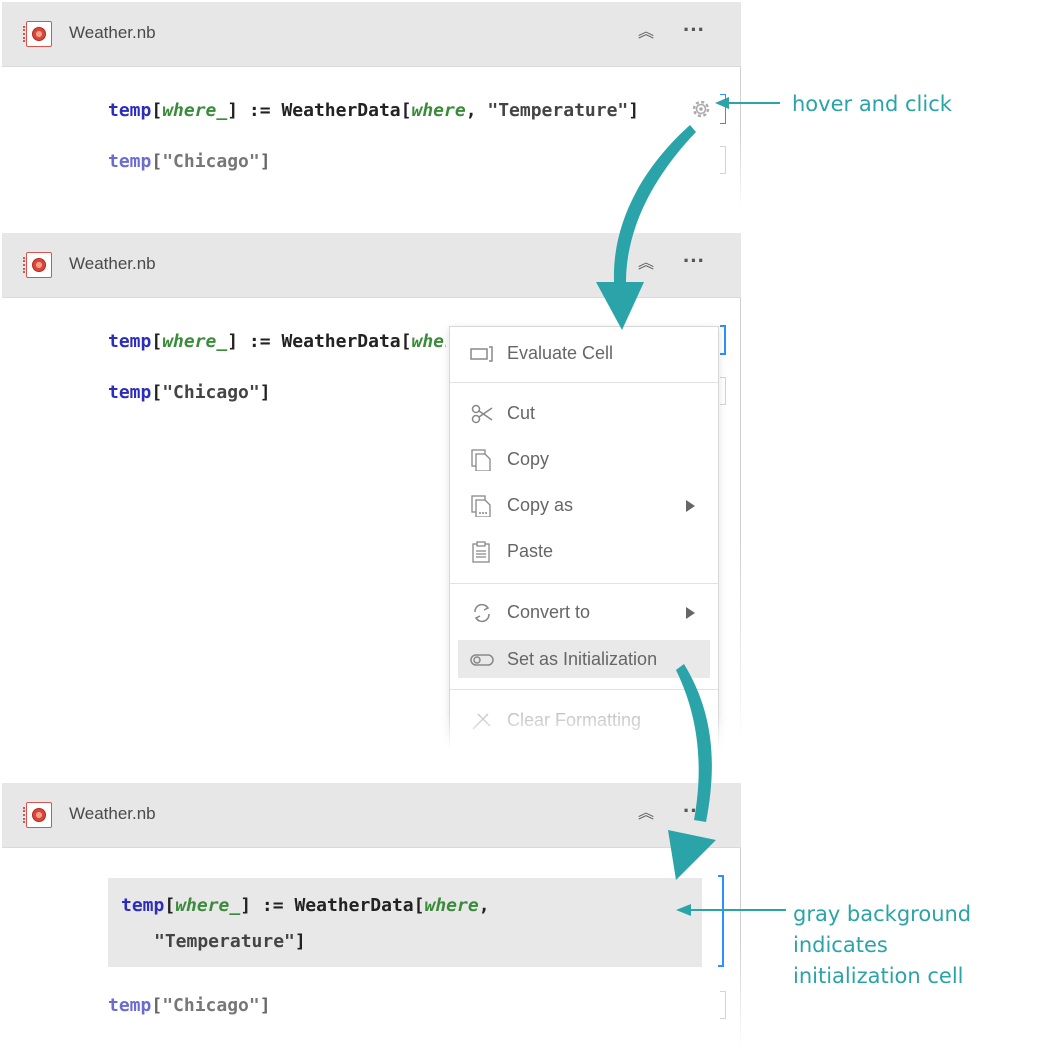  What do you see at coordinates (584, 353) in the screenshot?
I see `menu-item-evaluate-cell: Evaluate Cell` at bounding box center [584, 353].